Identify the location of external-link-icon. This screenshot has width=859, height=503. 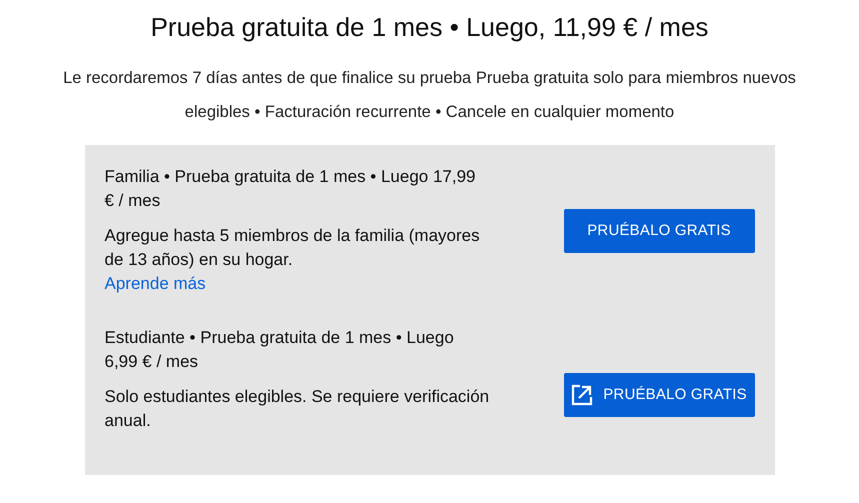
(582, 395).